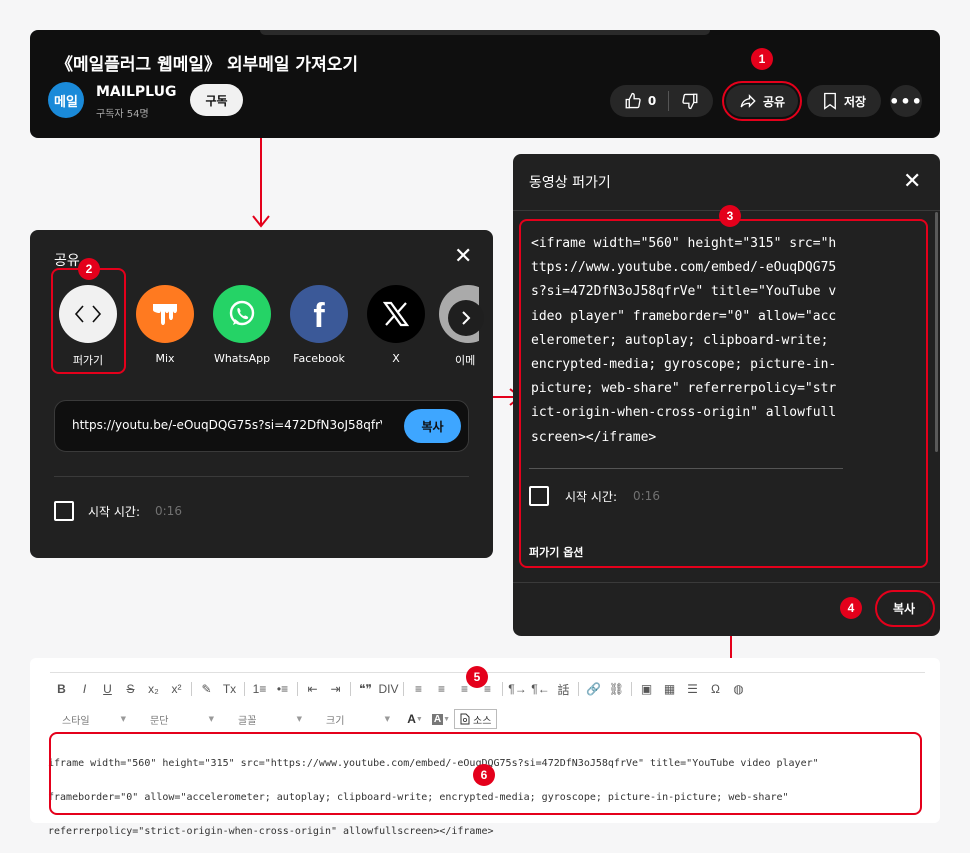 The width and height of the screenshot is (970, 853). Describe the element at coordinates (319, 358) in the screenshot. I see `share-facebook-label: Facebook` at that location.